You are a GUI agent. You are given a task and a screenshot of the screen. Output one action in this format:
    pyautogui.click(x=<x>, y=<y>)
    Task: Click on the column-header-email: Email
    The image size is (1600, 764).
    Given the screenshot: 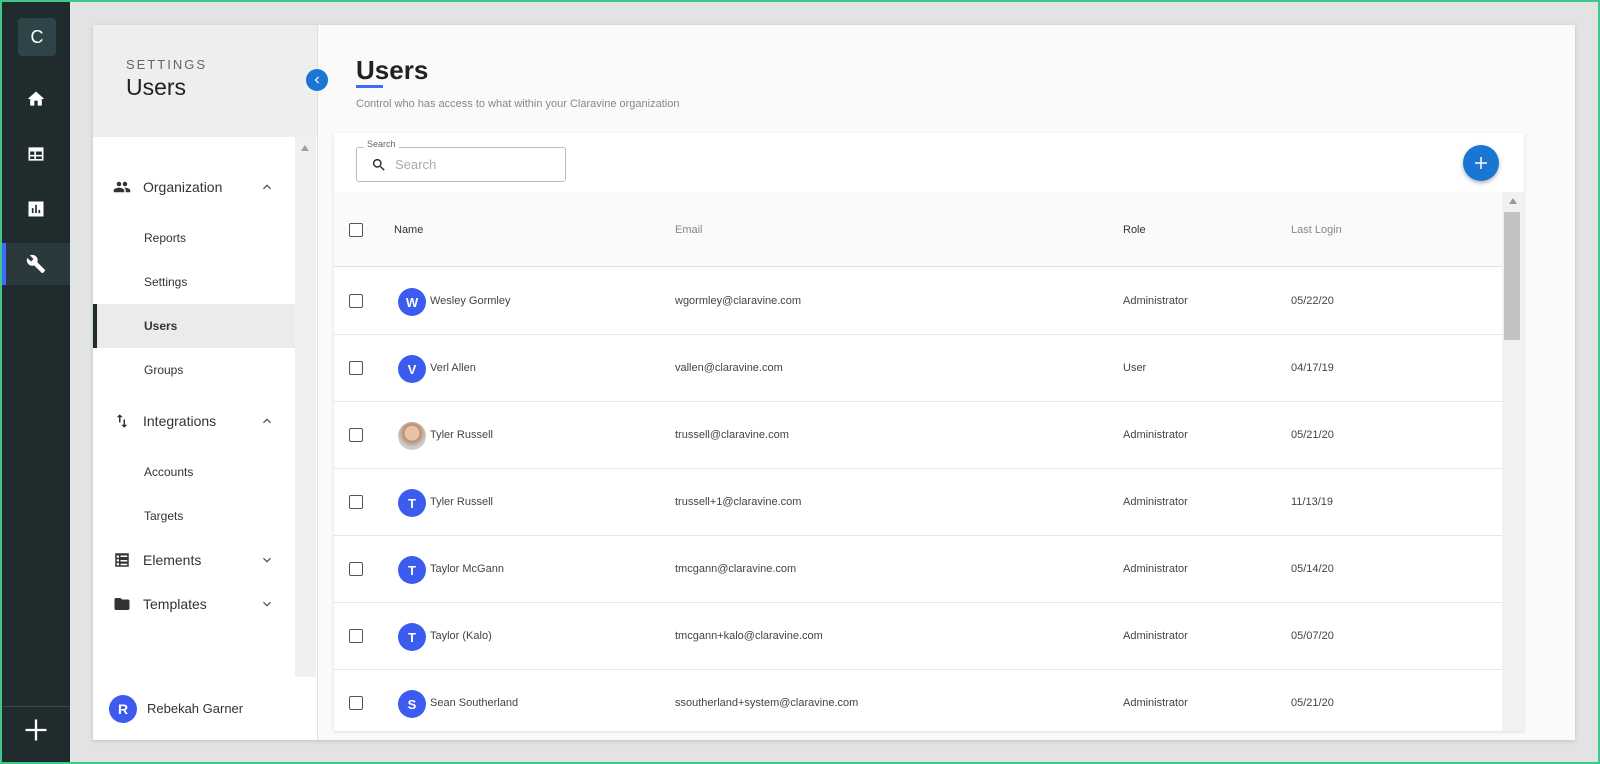 What is the action you would take?
    pyautogui.click(x=689, y=230)
    